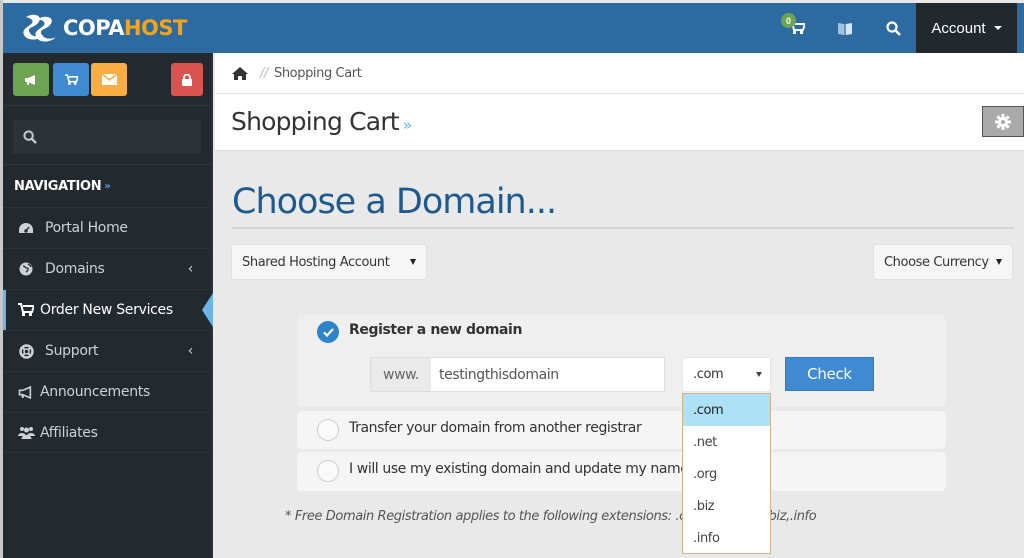 The height and width of the screenshot is (558, 1024). I want to click on double-chevron-down-icon: », so click(107, 186).